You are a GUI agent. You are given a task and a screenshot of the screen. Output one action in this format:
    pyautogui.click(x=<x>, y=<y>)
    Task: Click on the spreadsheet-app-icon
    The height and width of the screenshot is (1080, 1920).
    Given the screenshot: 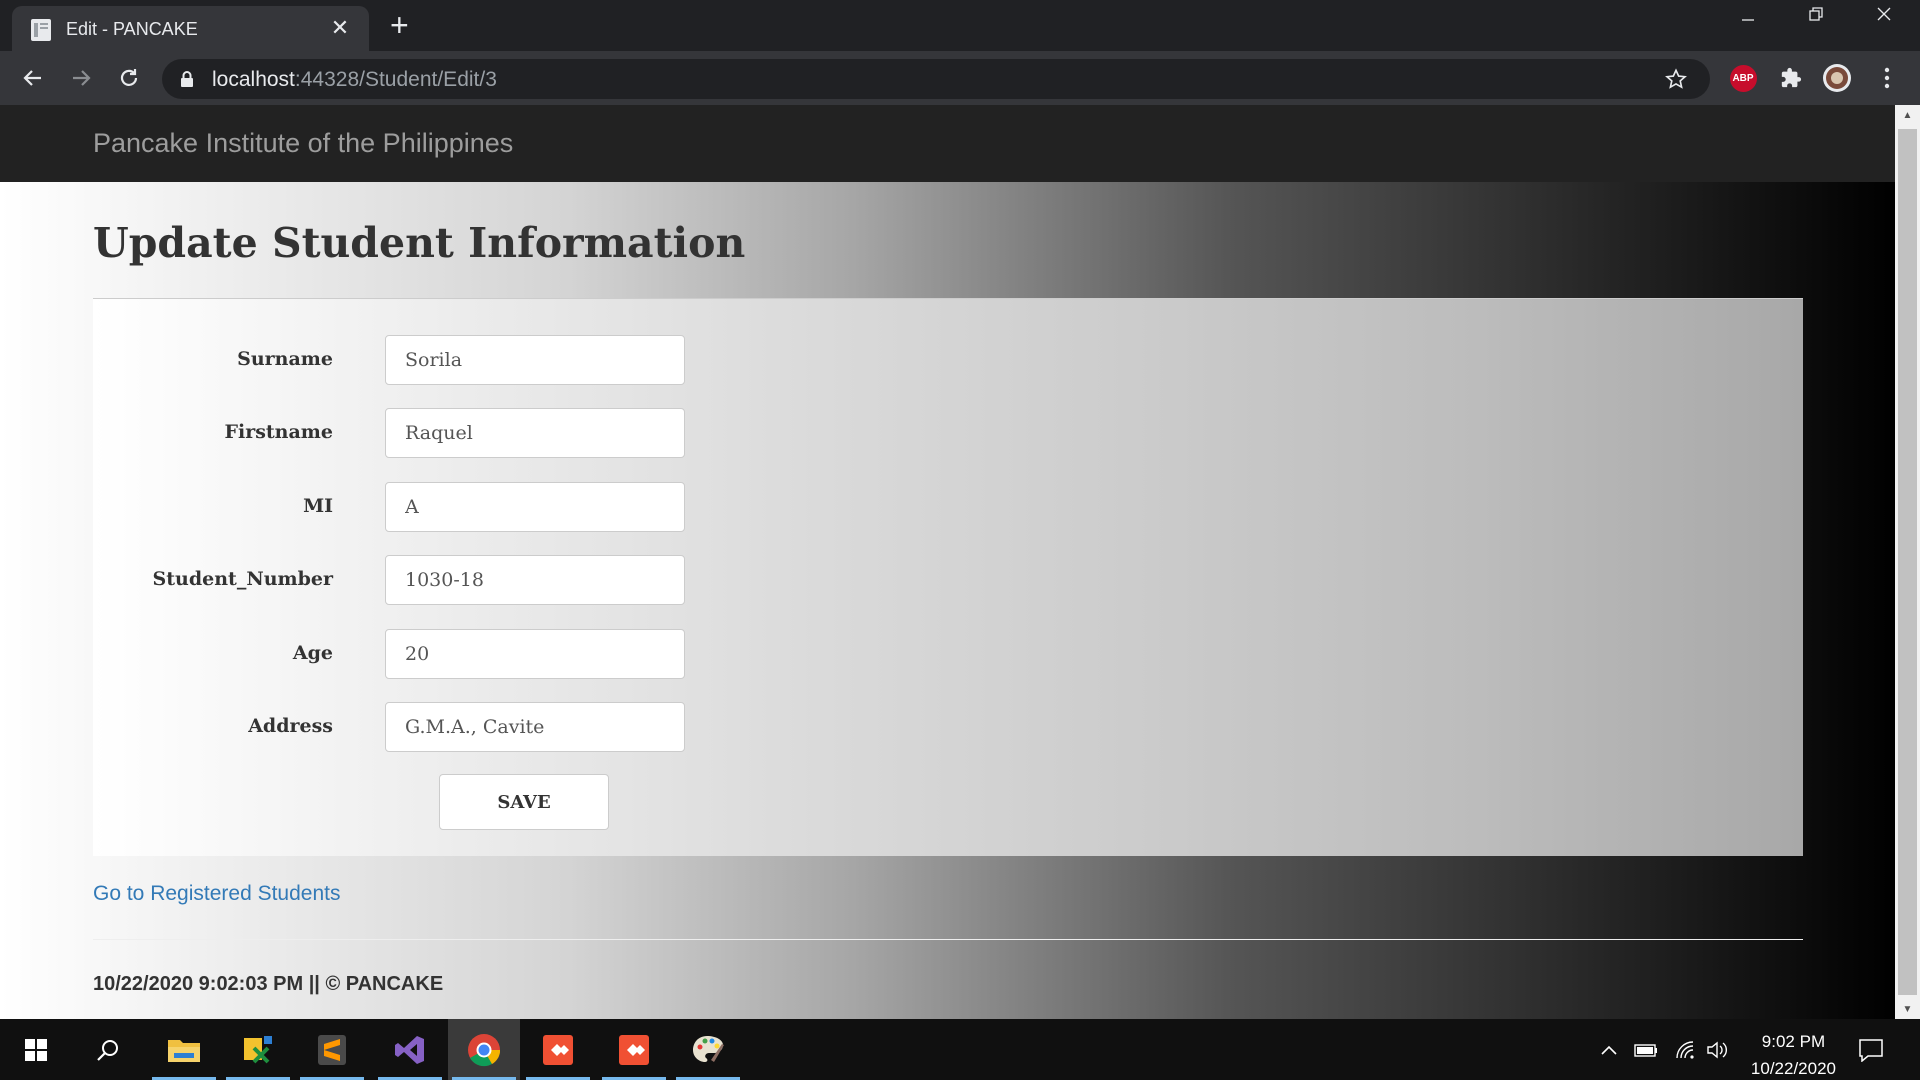 What is the action you would take?
    pyautogui.click(x=258, y=1049)
    